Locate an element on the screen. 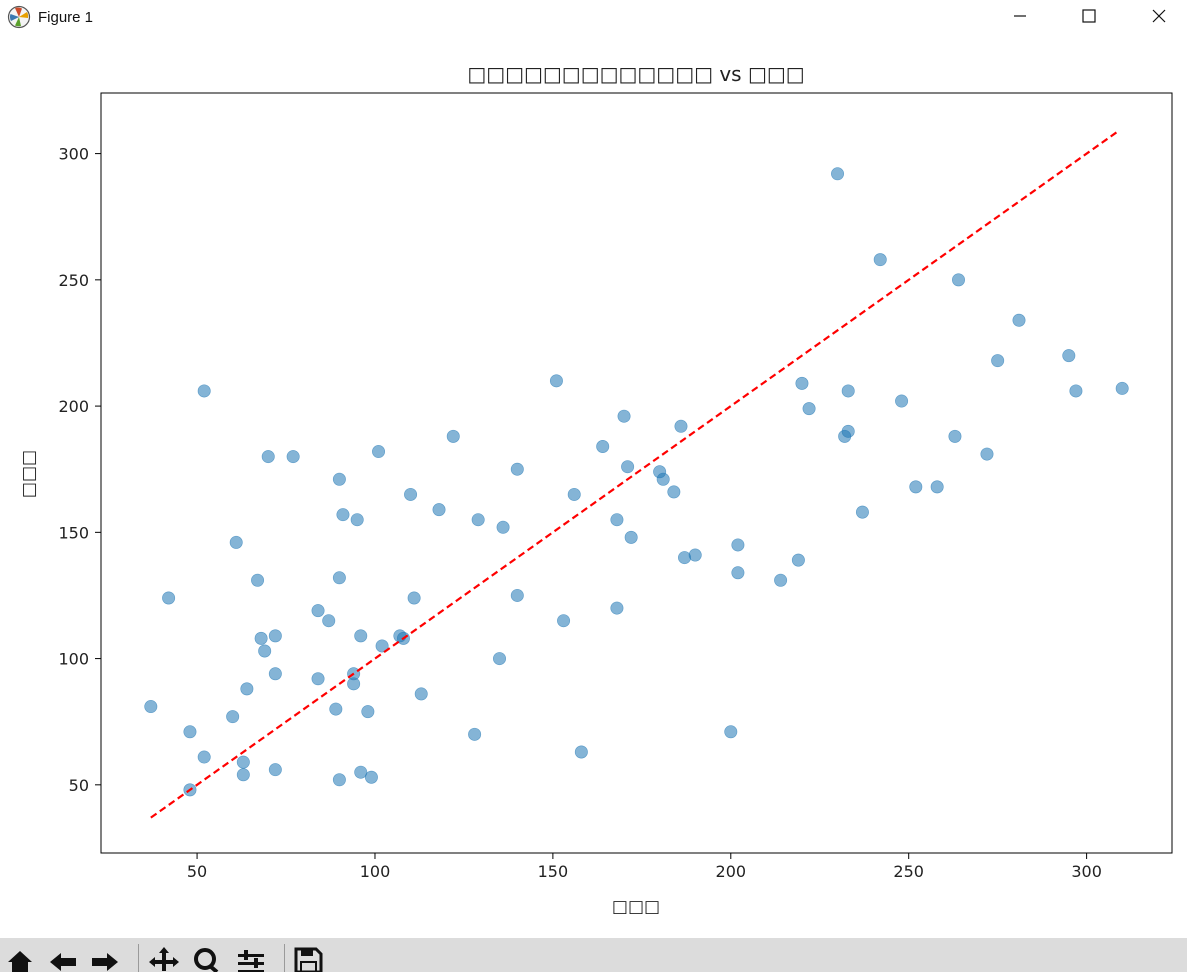 This screenshot has height=972, width=1187. configure-icon is located at coordinates (251, 961).